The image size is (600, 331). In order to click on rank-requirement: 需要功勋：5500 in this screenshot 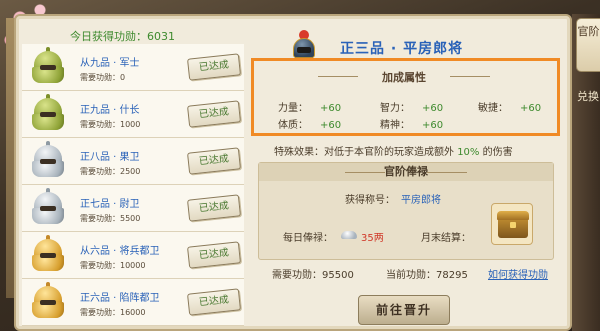, I will do `click(110, 218)`.